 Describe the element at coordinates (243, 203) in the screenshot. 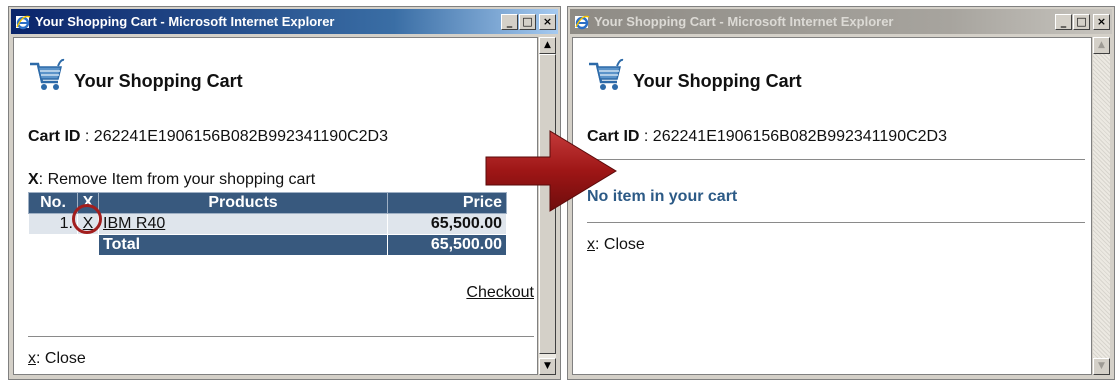

I see `col-header-products: Products` at that location.